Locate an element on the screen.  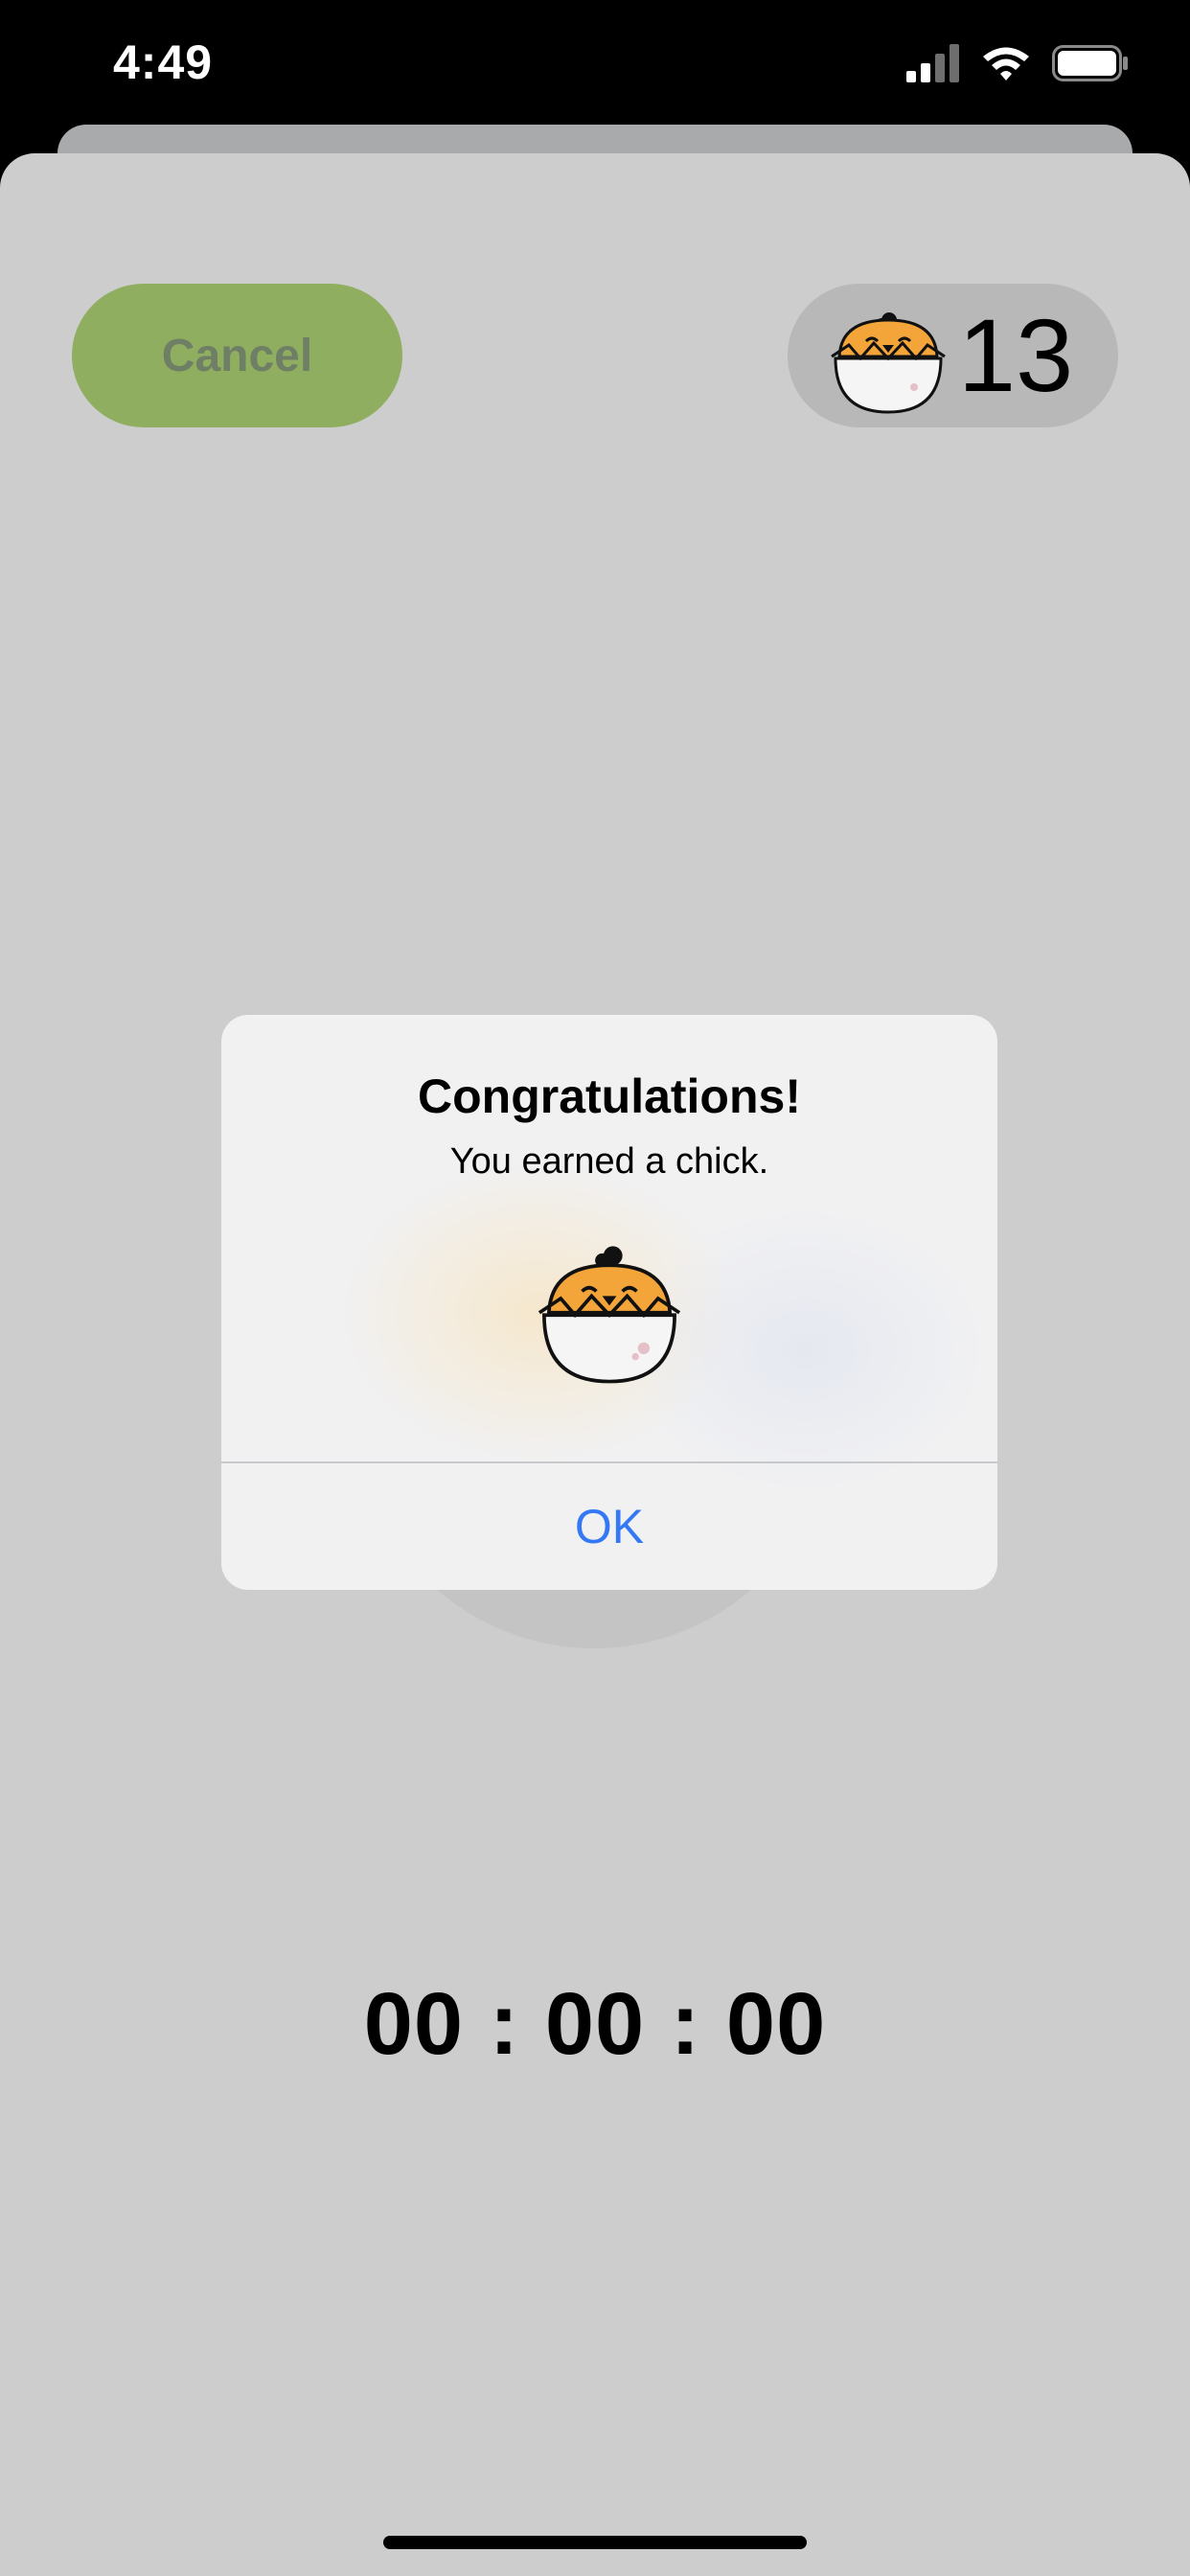
cellular-signal-icon is located at coordinates (933, 63).